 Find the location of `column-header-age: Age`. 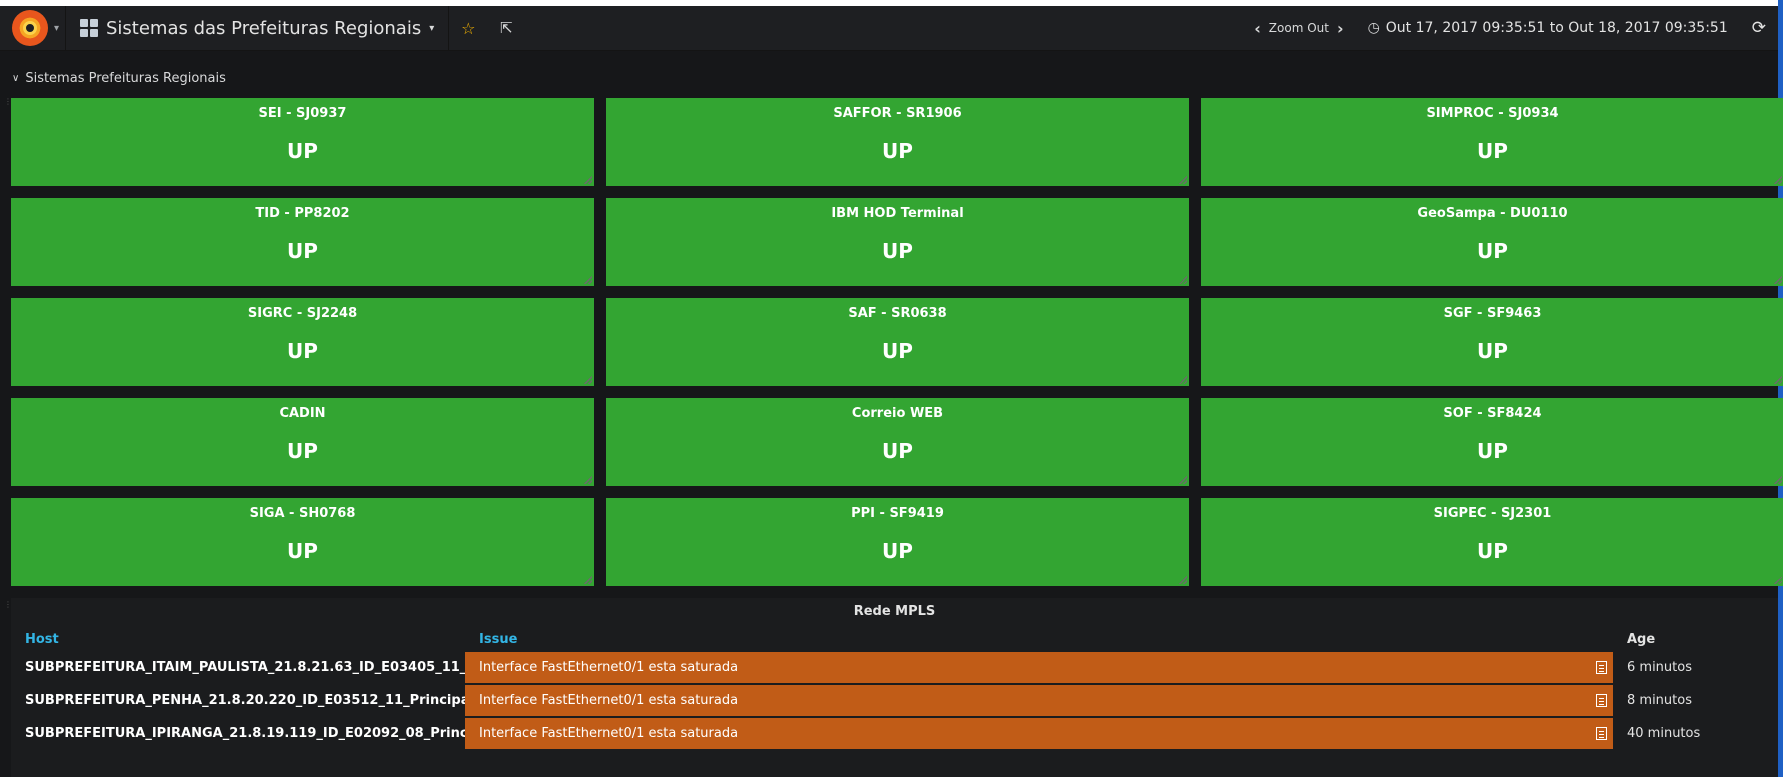

column-header-age: Age is located at coordinates (1634, 639).